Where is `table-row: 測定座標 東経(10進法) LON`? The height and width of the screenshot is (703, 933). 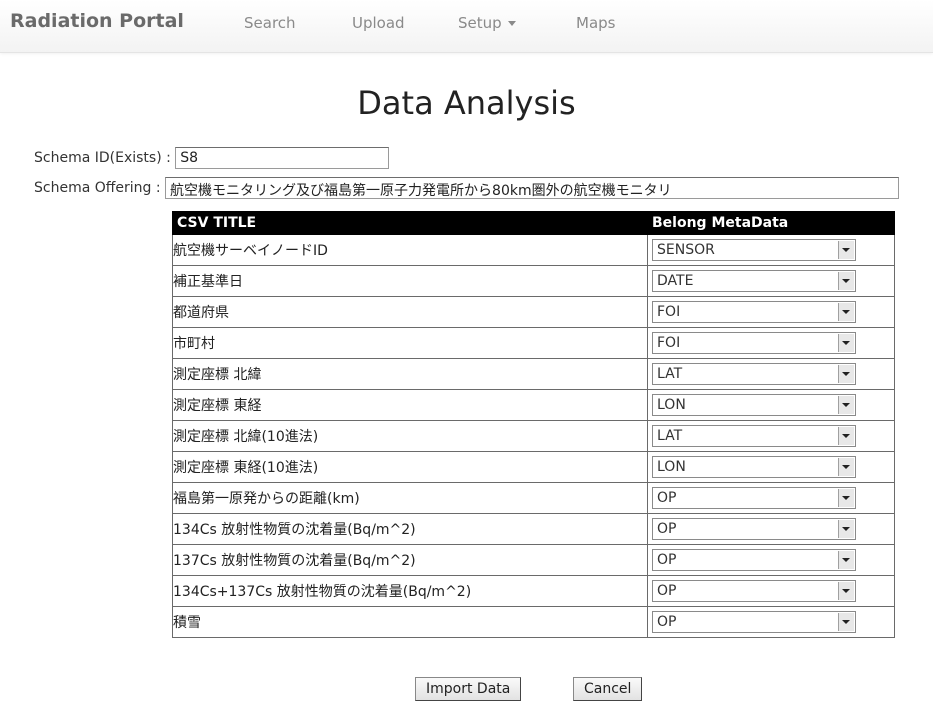
table-row: 測定座標 東経(10進法) LON is located at coordinates (533, 467).